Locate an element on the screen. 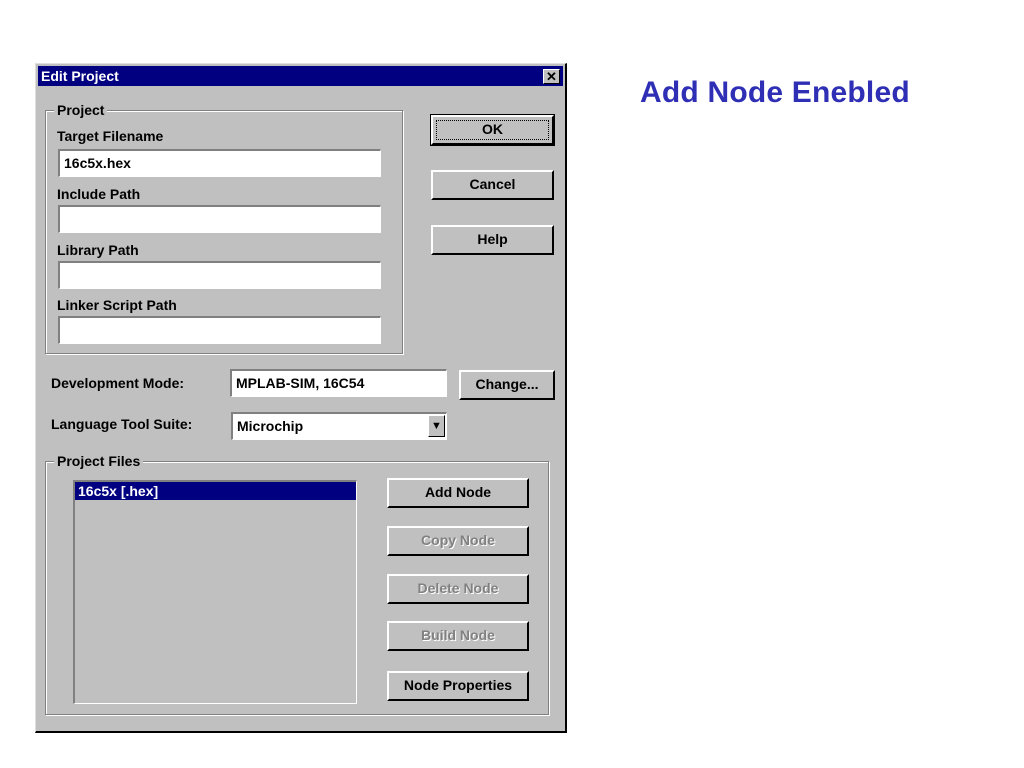 Image resolution: width=1024 pixels, height=768 pixels. project-files-label: Project Files is located at coordinates (99, 461).